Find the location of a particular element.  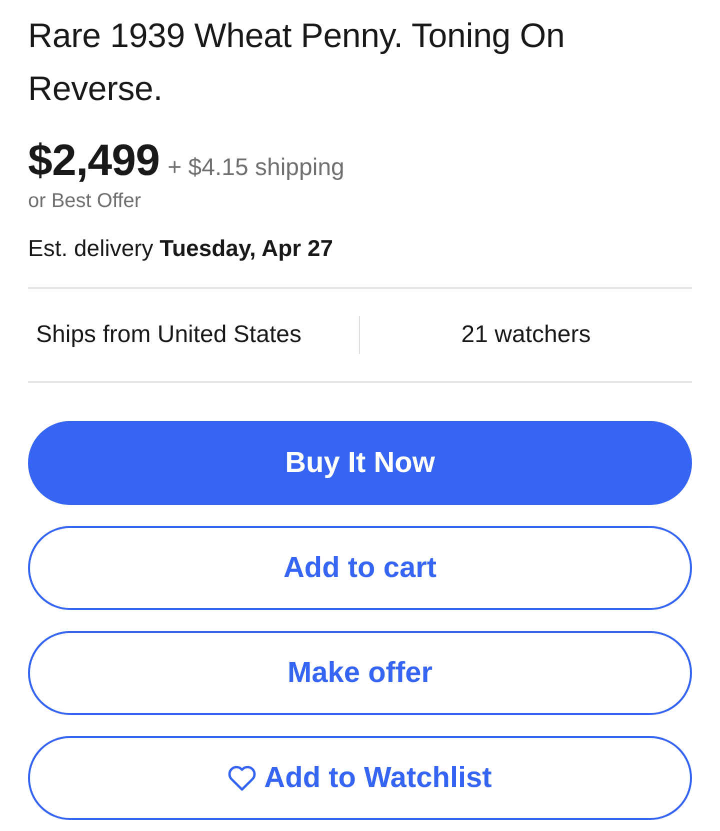

buy-now-button: Buy It Now is located at coordinates (360, 463).